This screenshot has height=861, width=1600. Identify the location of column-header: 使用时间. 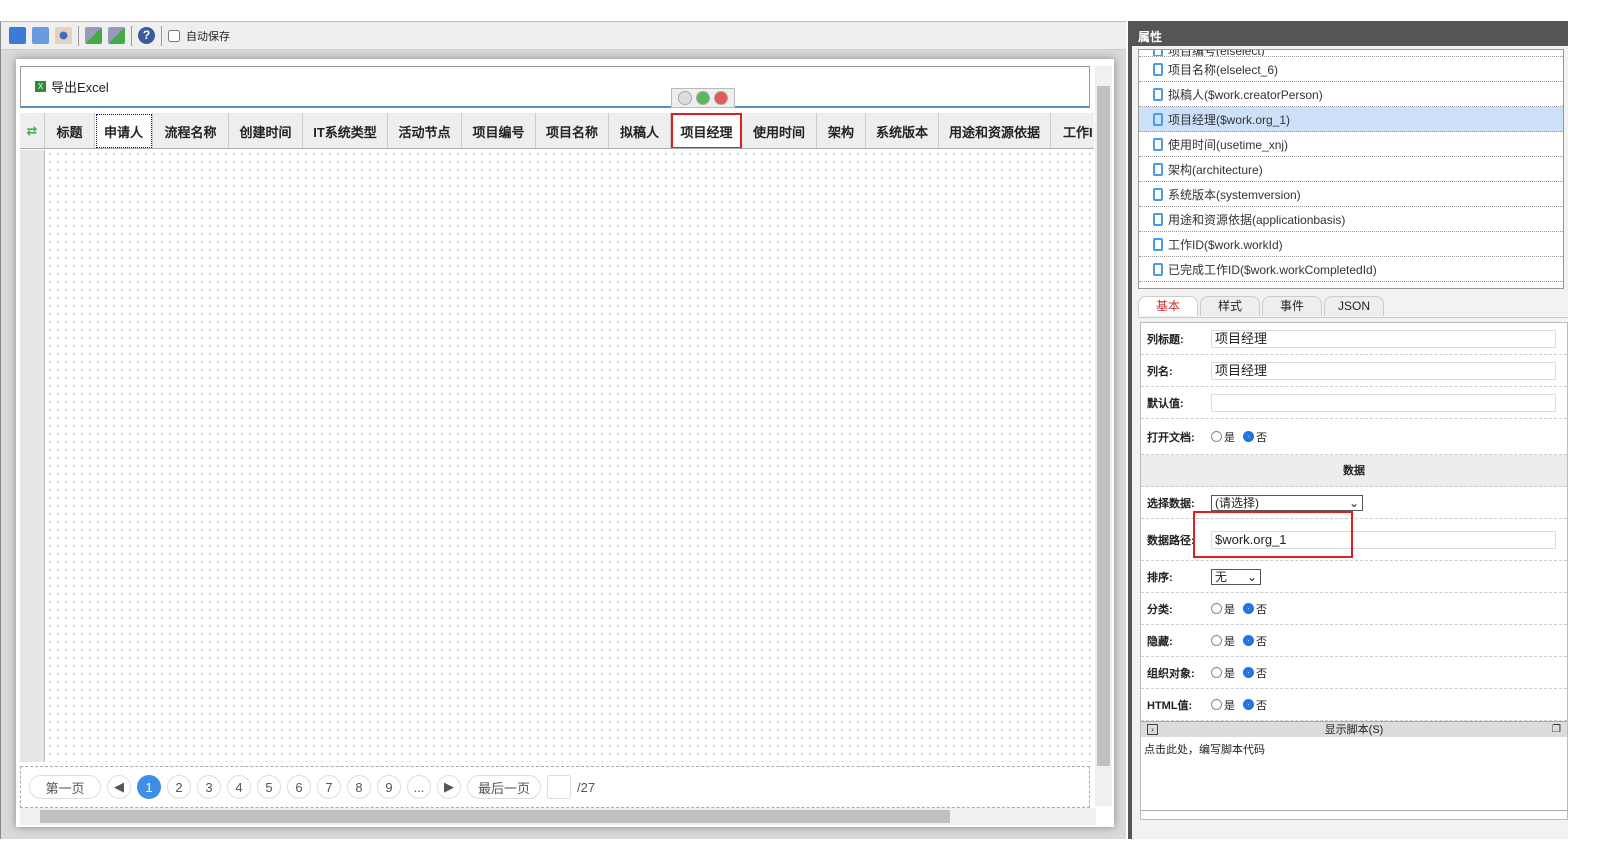
(779, 130).